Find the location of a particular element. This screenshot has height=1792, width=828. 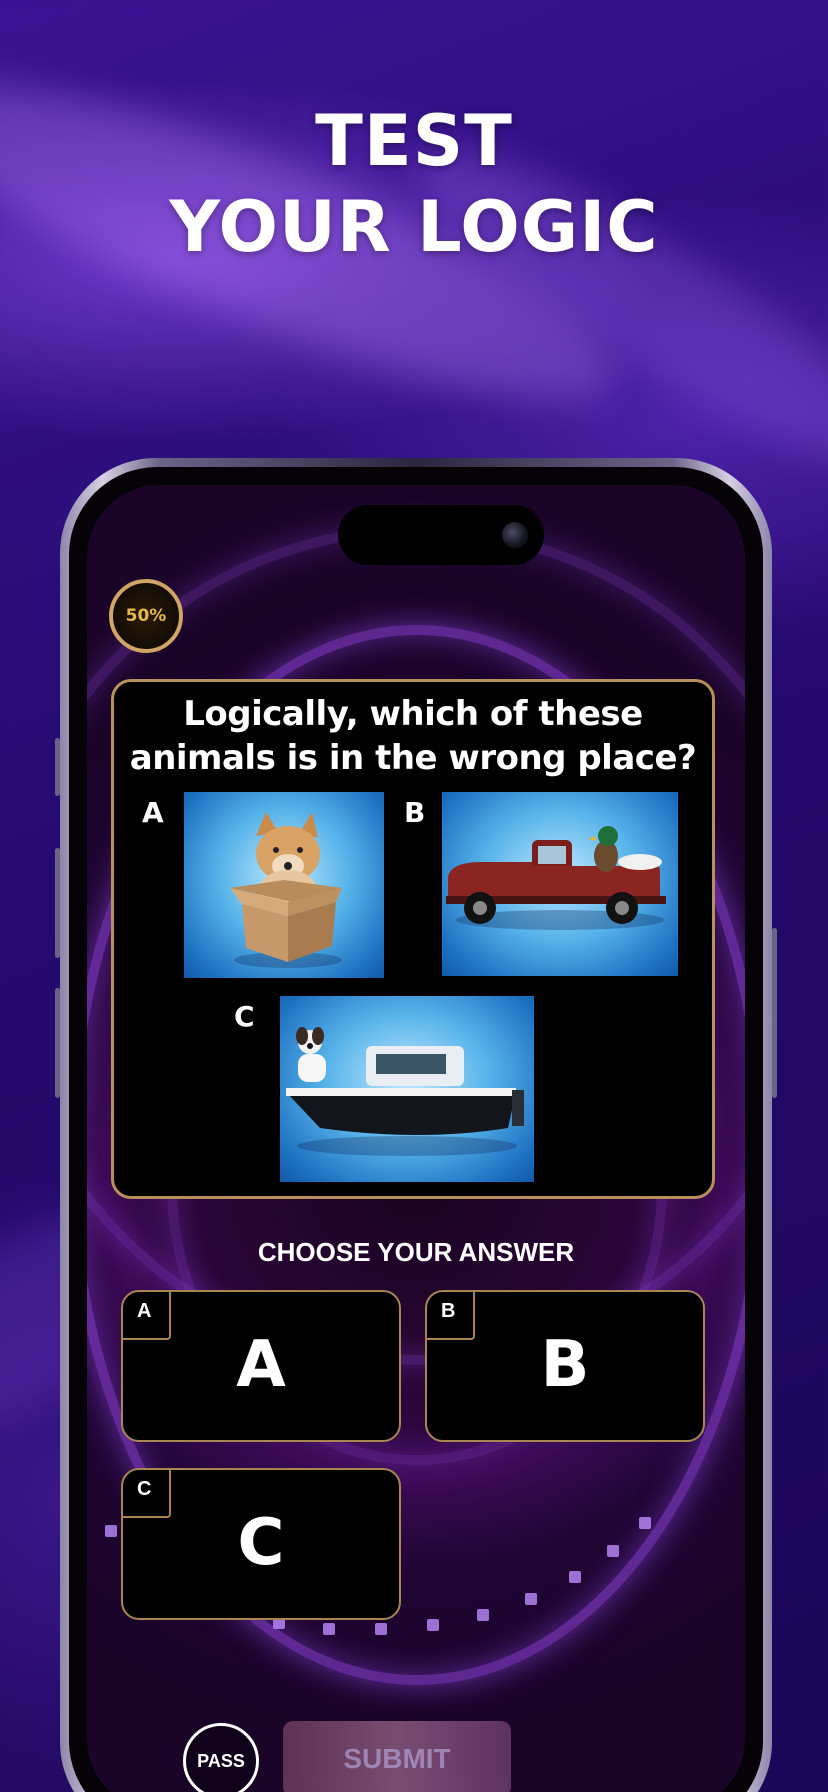

option-image-b is located at coordinates (560, 884).